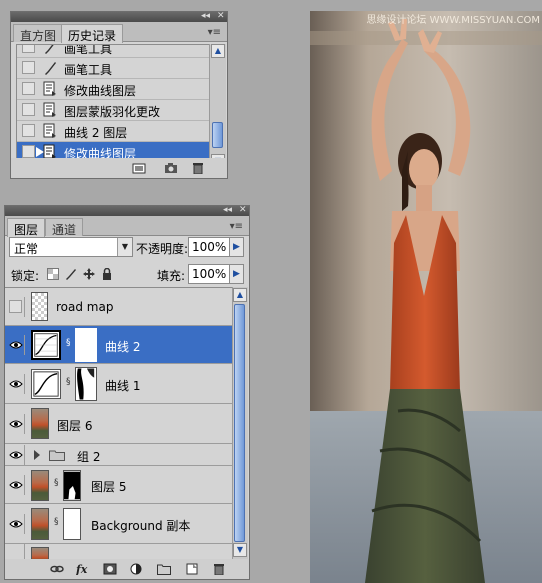  Describe the element at coordinates (219, 569) in the screenshot. I see `delete-layer-icon` at that location.